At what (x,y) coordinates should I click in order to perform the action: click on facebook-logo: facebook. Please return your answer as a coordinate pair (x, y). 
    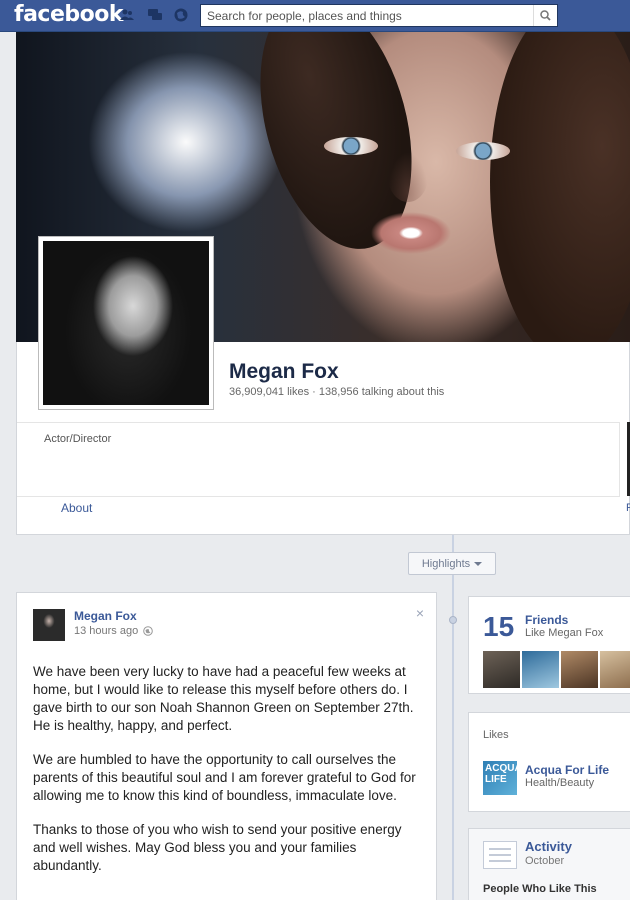
    Looking at the image, I should click on (69, 14).